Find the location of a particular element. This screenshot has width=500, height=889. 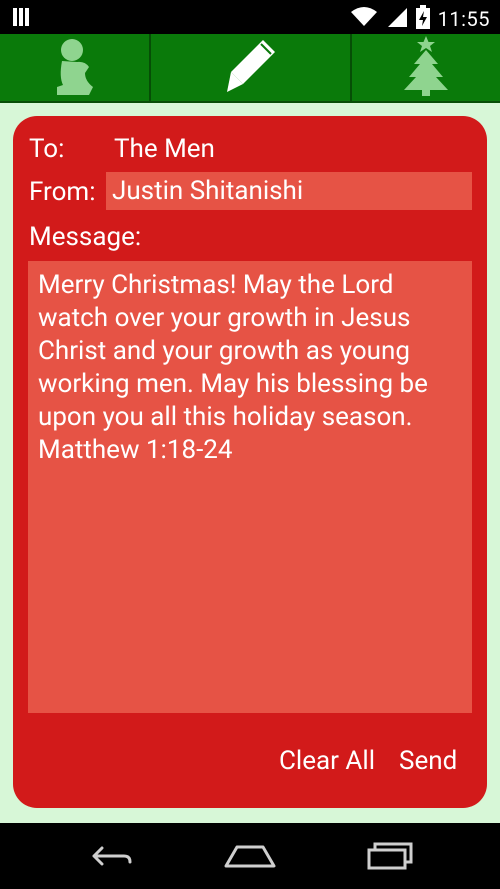

status-bar: 11:55 is located at coordinates (250, 17).